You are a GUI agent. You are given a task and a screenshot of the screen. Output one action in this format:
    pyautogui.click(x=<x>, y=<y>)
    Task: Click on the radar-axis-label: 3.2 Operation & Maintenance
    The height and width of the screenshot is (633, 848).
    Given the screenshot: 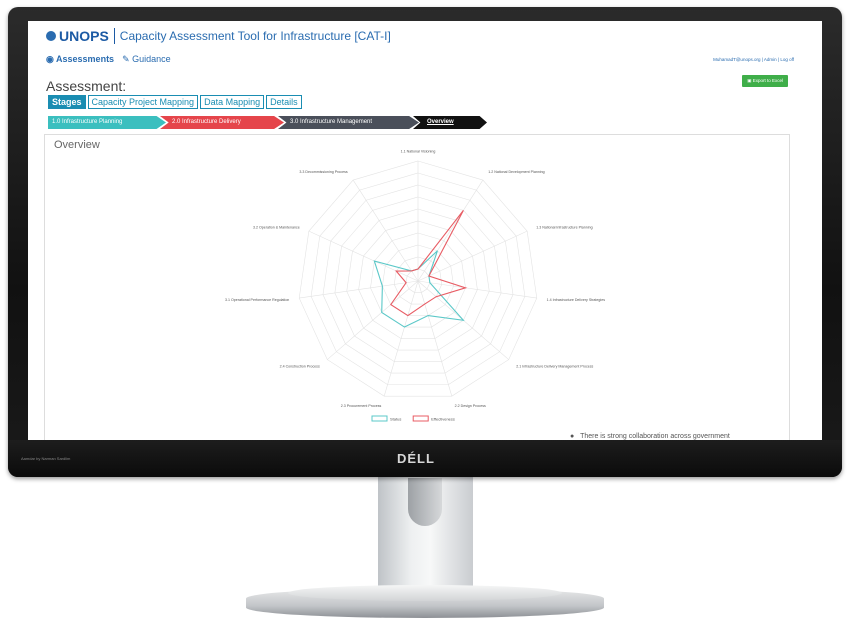 What is the action you would take?
    pyautogui.click(x=276, y=227)
    